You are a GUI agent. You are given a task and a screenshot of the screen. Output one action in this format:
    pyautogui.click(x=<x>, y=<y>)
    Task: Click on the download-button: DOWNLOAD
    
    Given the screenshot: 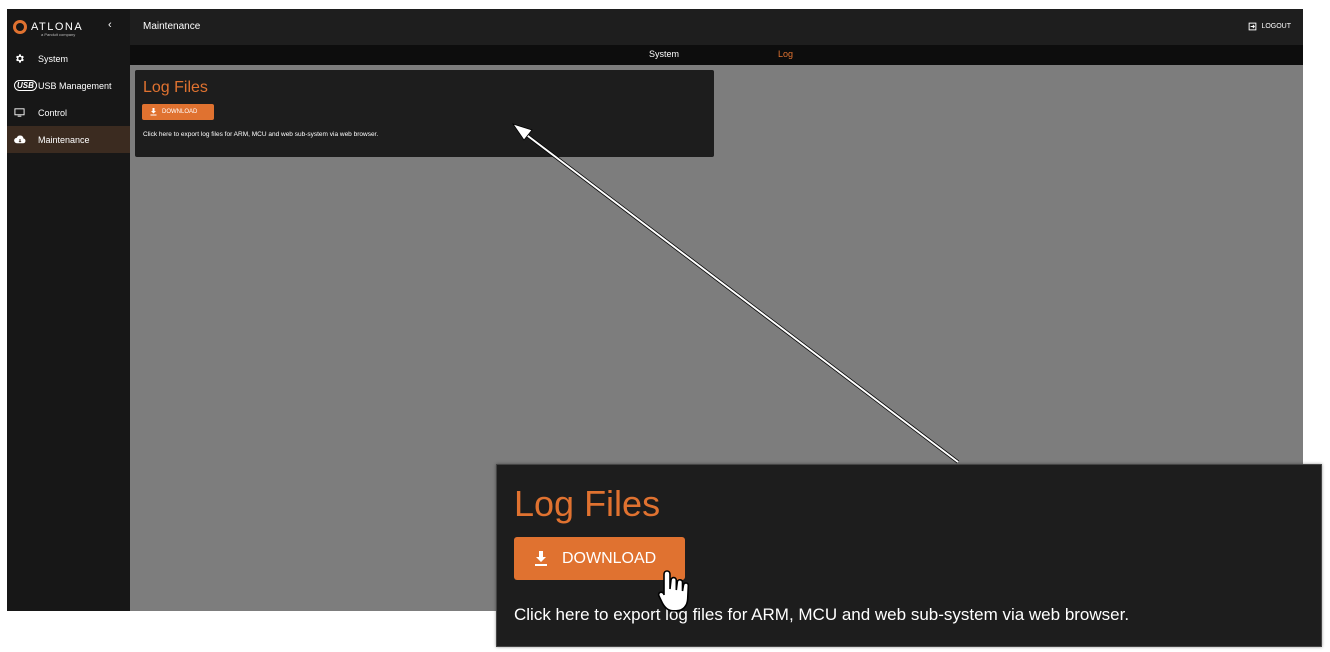 What is the action you would take?
    pyautogui.click(x=178, y=112)
    